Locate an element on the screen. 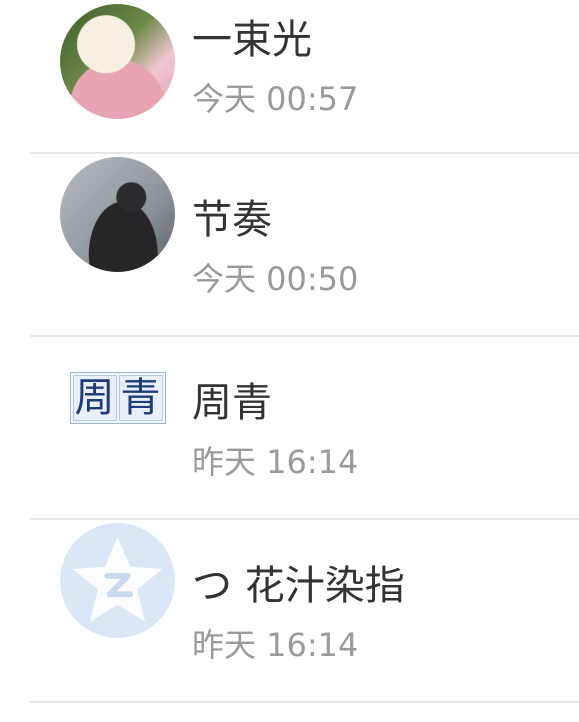 The height and width of the screenshot is (722, 579). contact-name: 一束光 is located at coordinates (252, 40).